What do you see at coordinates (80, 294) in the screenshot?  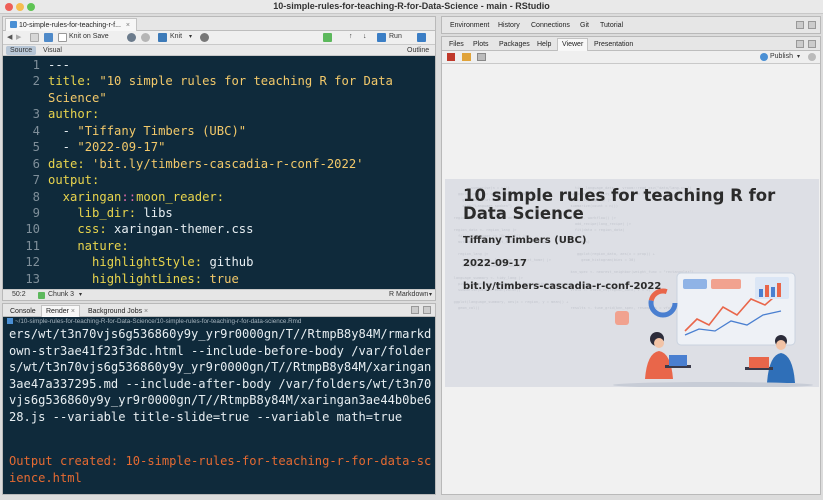 I see `chunk-dropdown-icon: ▾` at bounding box center [80, 294].